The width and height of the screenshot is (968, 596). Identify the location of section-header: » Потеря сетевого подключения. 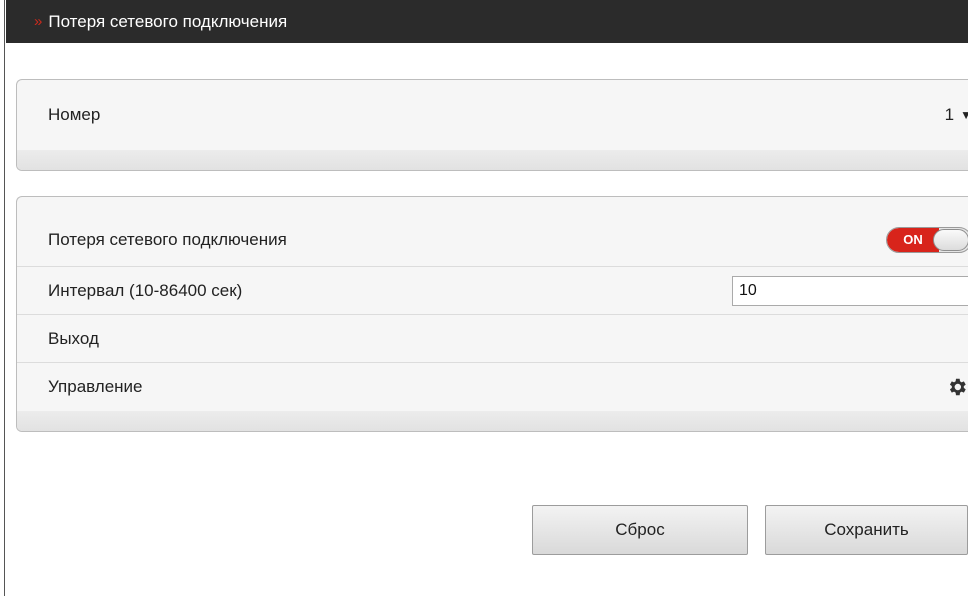
(487, 21).